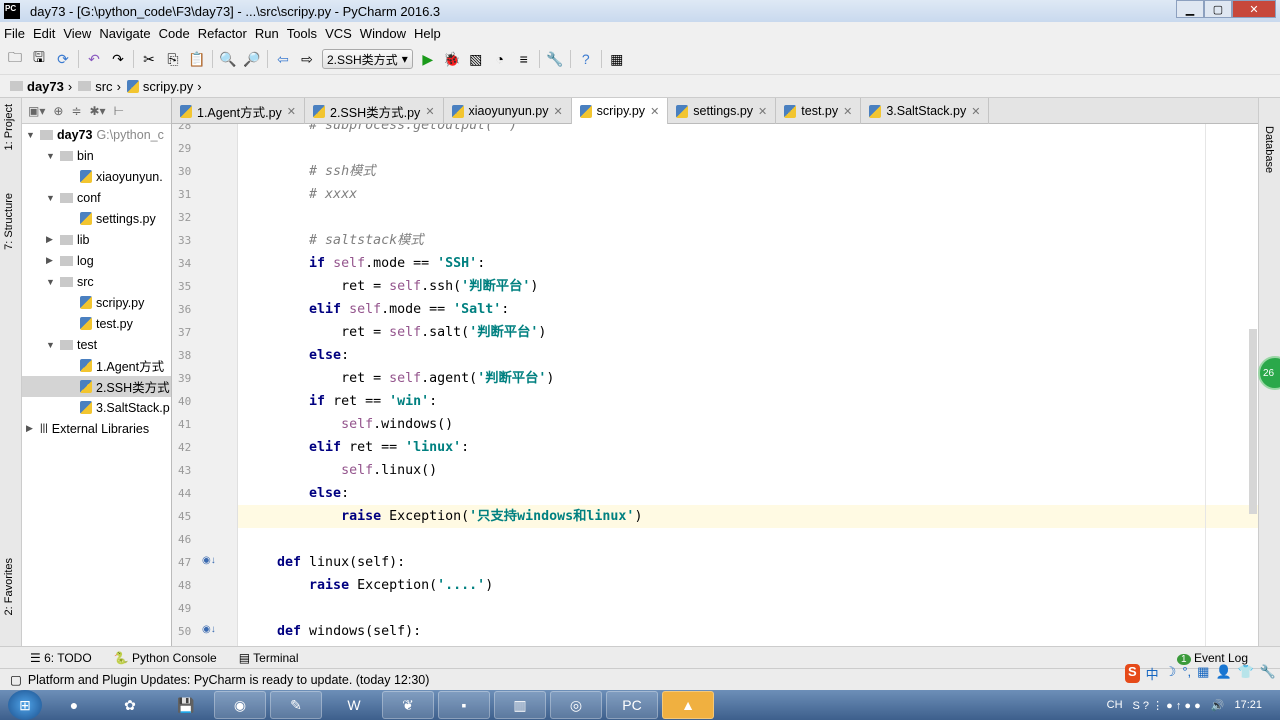 Image resolution: width=1280 pixels, height=720 pixels. Describe the element at coordinates (408, 705) in the screenshot. I see `taskbar-app-icon: ❦` at that location.